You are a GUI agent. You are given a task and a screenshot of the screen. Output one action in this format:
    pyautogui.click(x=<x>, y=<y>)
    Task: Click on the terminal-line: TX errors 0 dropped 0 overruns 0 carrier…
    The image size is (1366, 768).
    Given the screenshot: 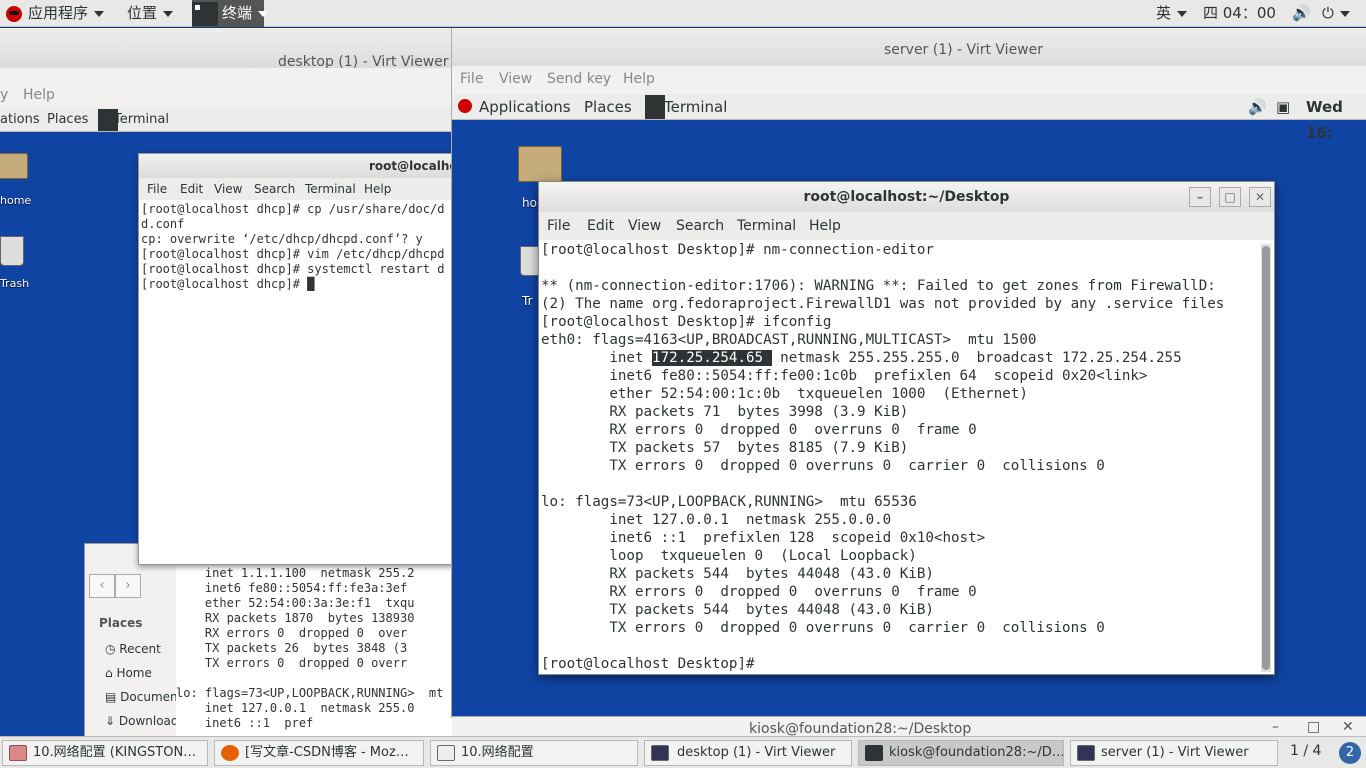 What is the action you would take?
    pyautogui.click(x=823, y=628)
    